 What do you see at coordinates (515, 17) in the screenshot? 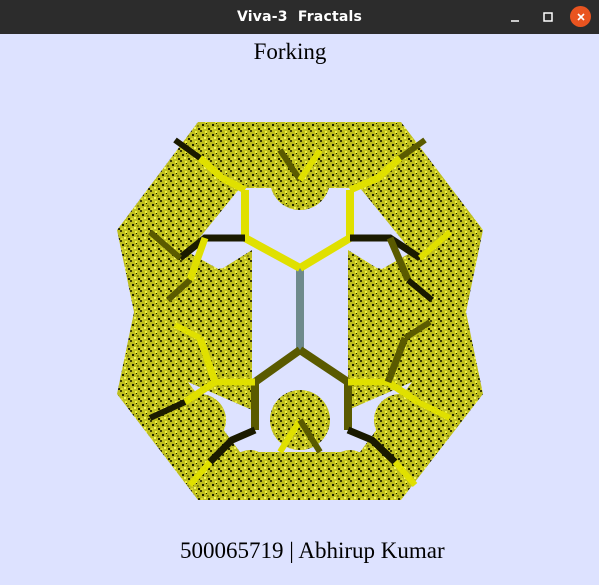
I see `minimize-button` at bounding box center [515, 17].